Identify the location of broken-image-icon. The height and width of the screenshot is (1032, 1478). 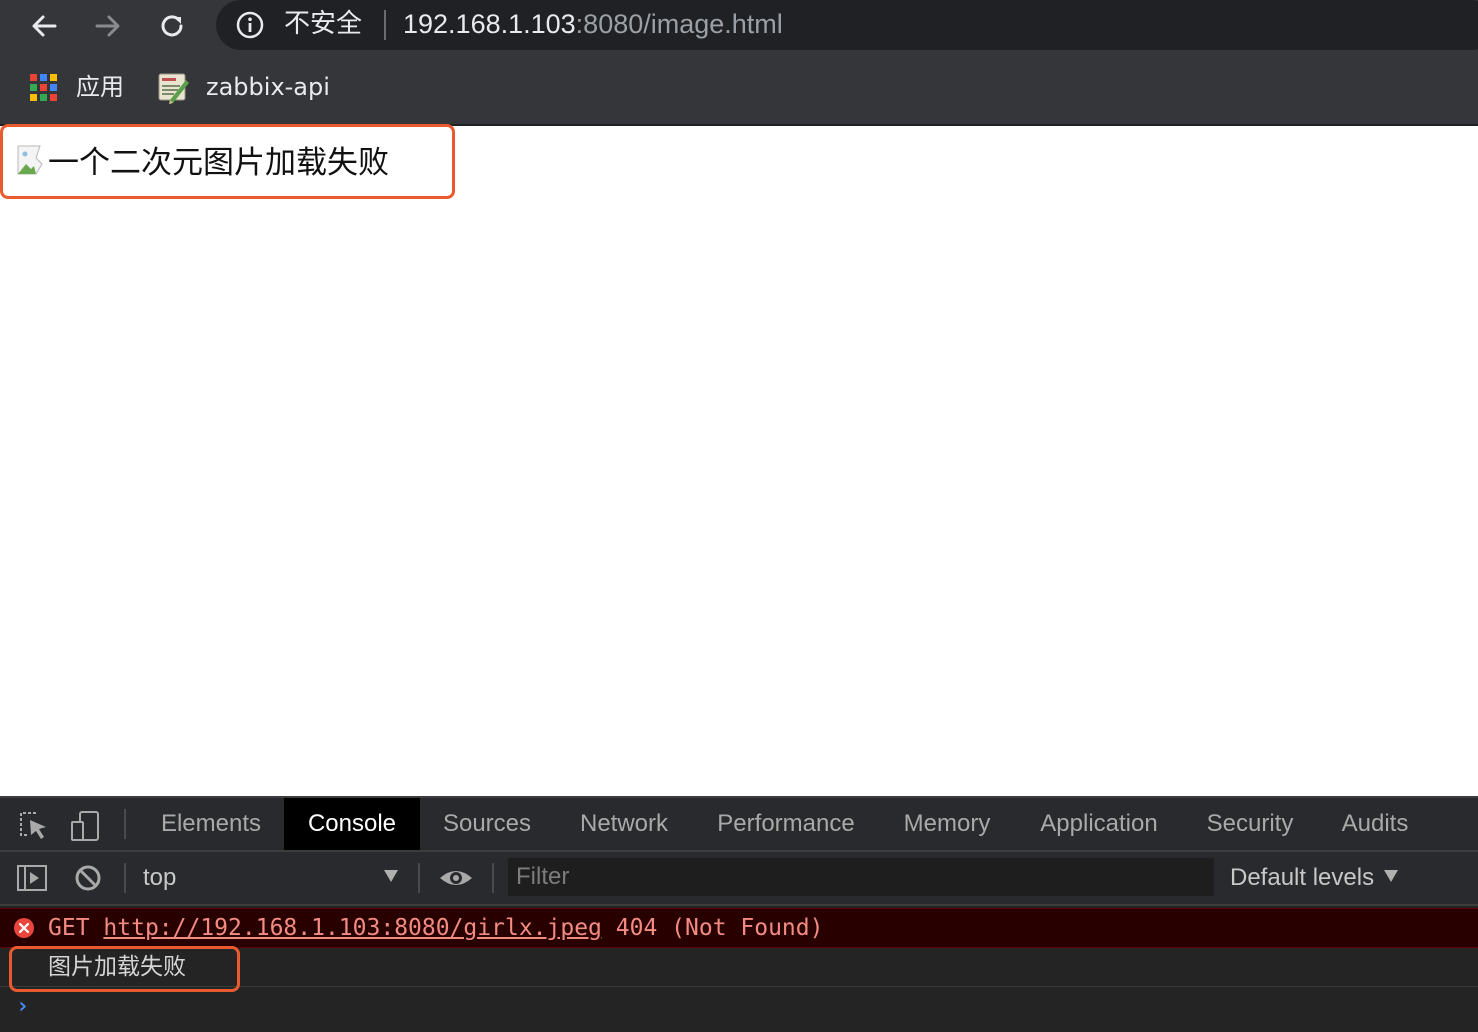
(30, 160).